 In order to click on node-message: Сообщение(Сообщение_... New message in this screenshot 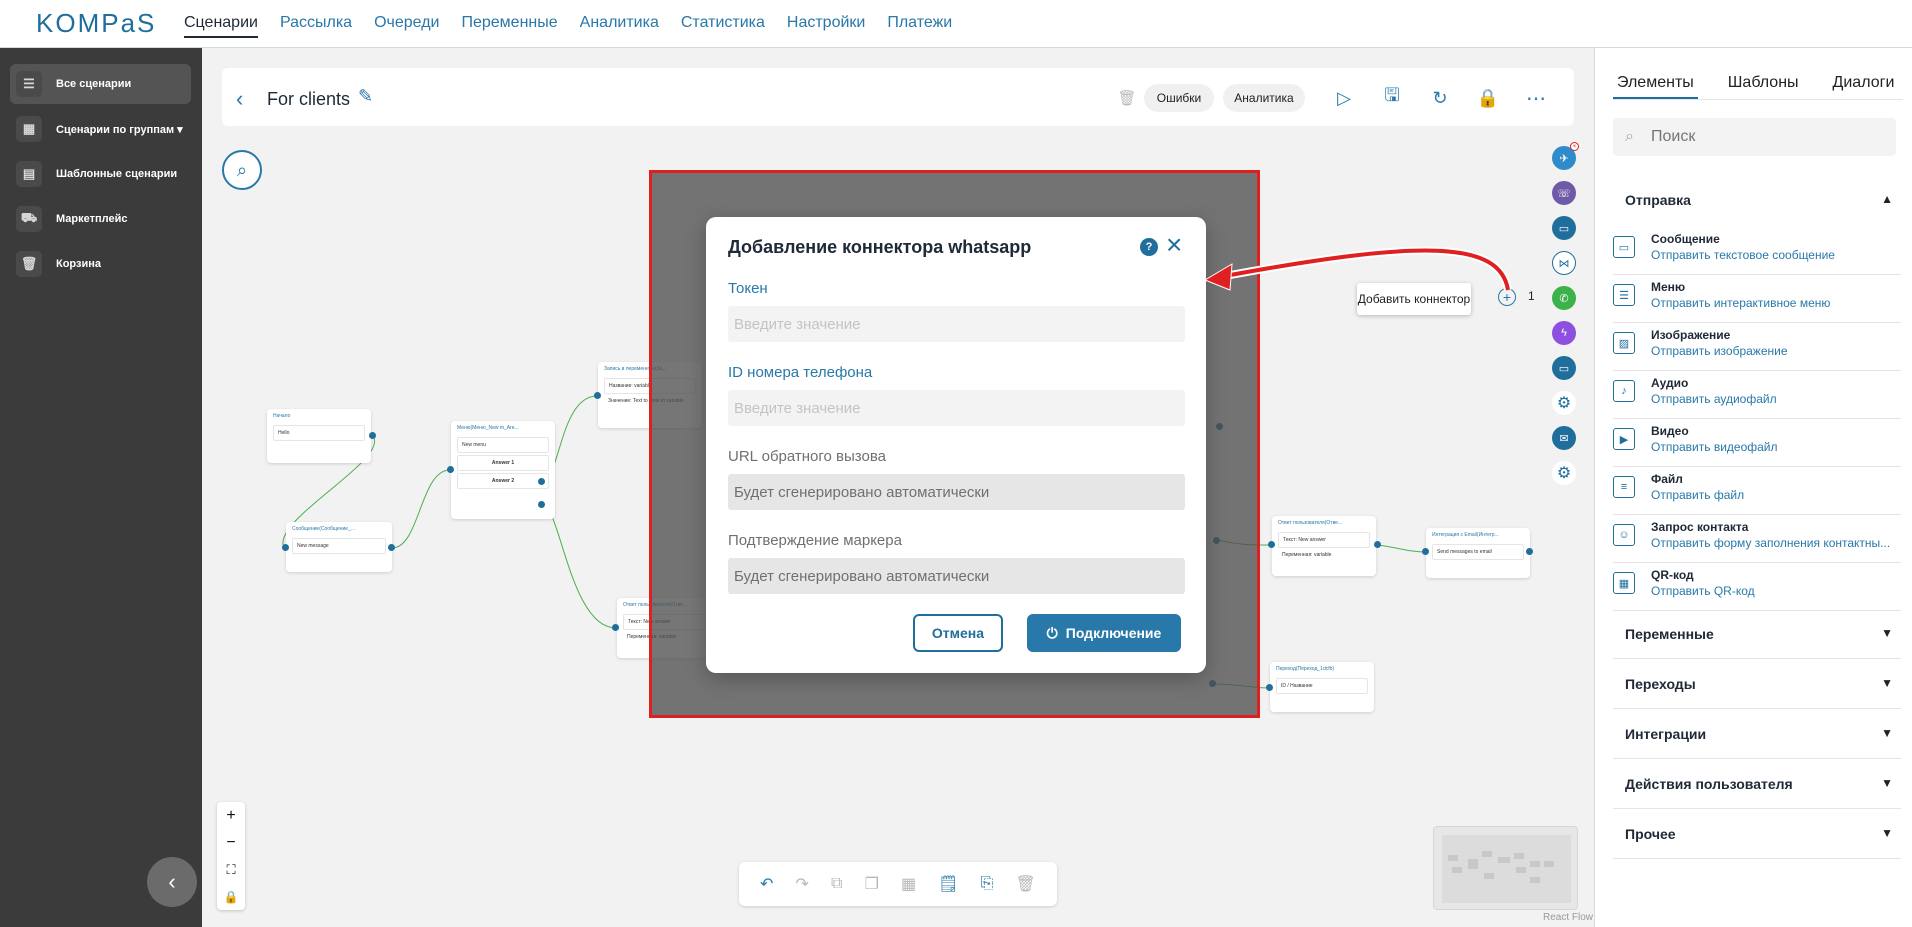, I will do `click(339, 547)`.